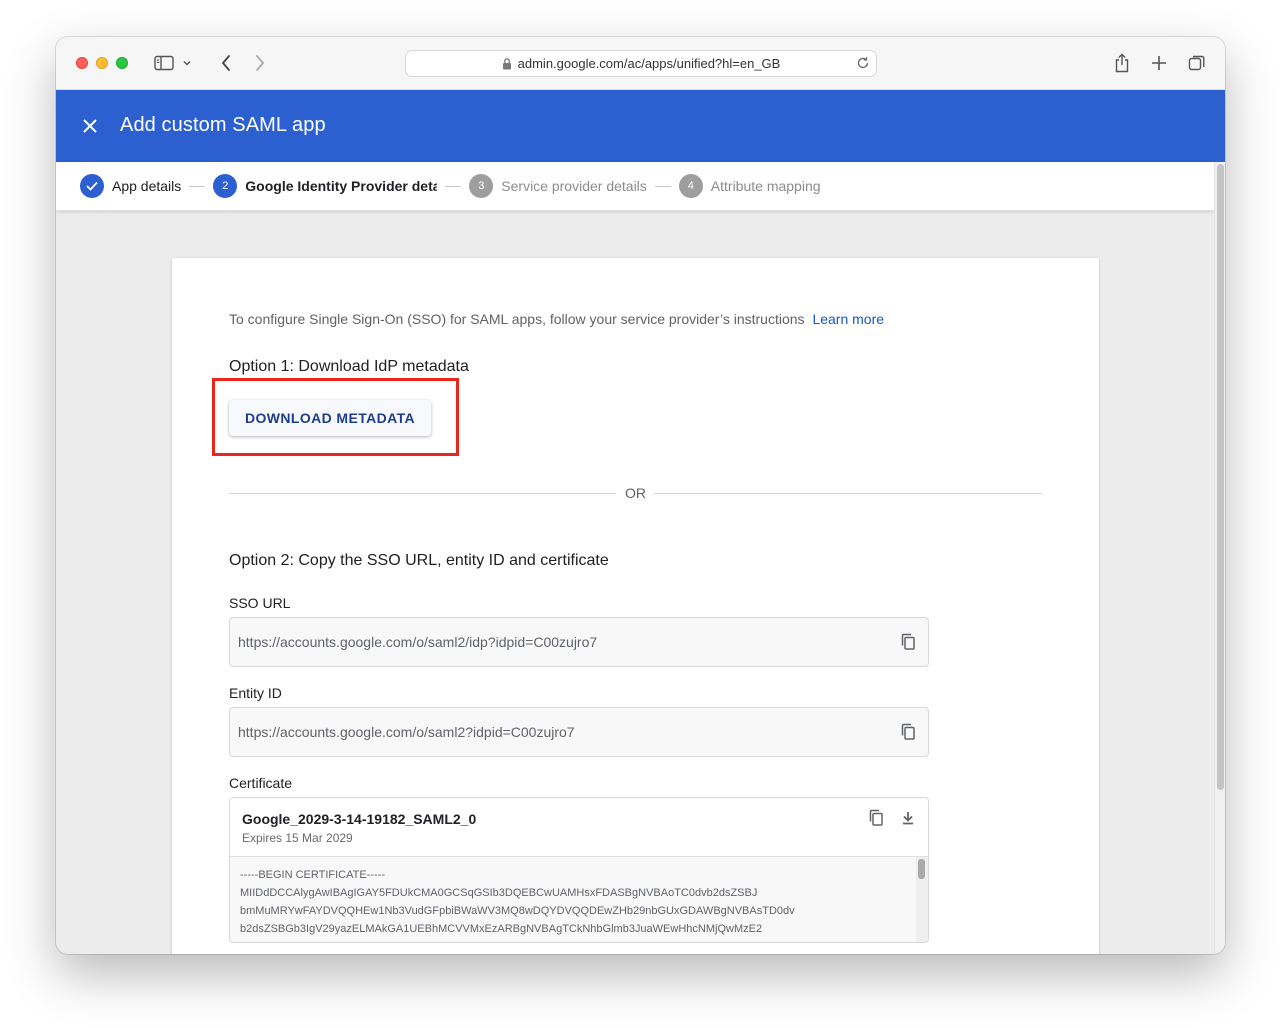  I want to click on share-icon, so click(1122, 63).